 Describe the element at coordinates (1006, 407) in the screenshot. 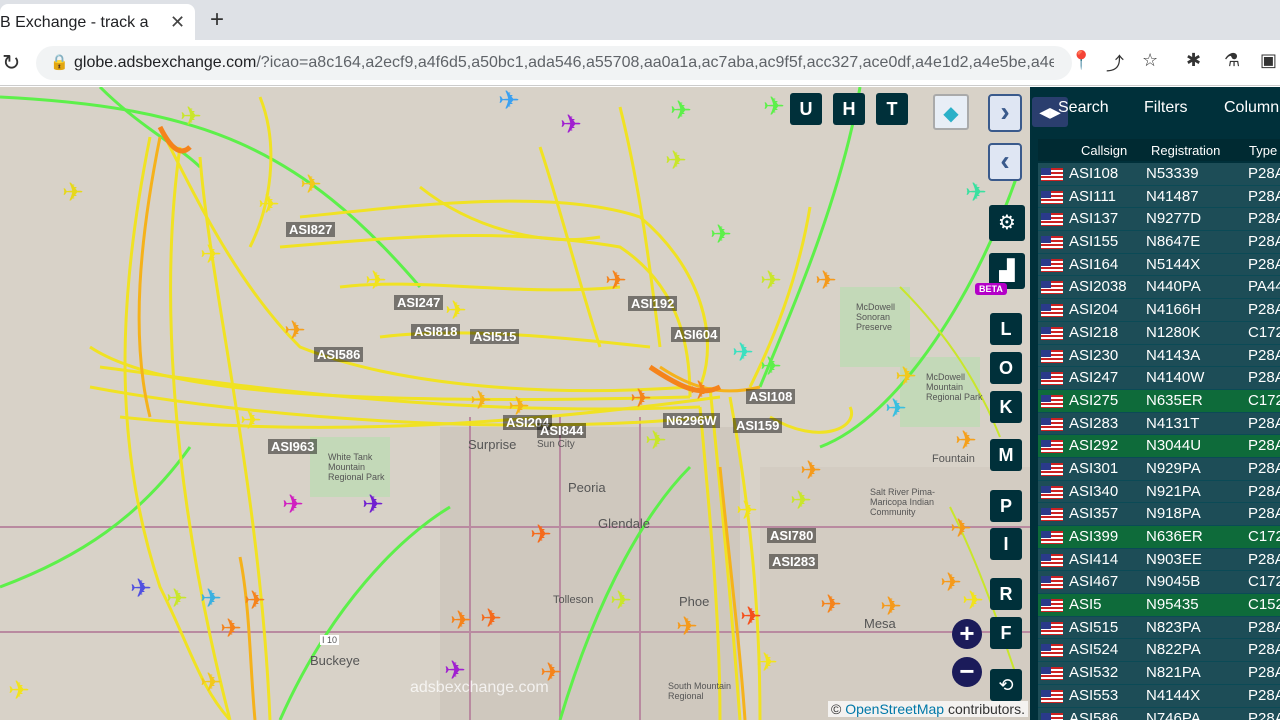

I see `button-k: K` at that location.